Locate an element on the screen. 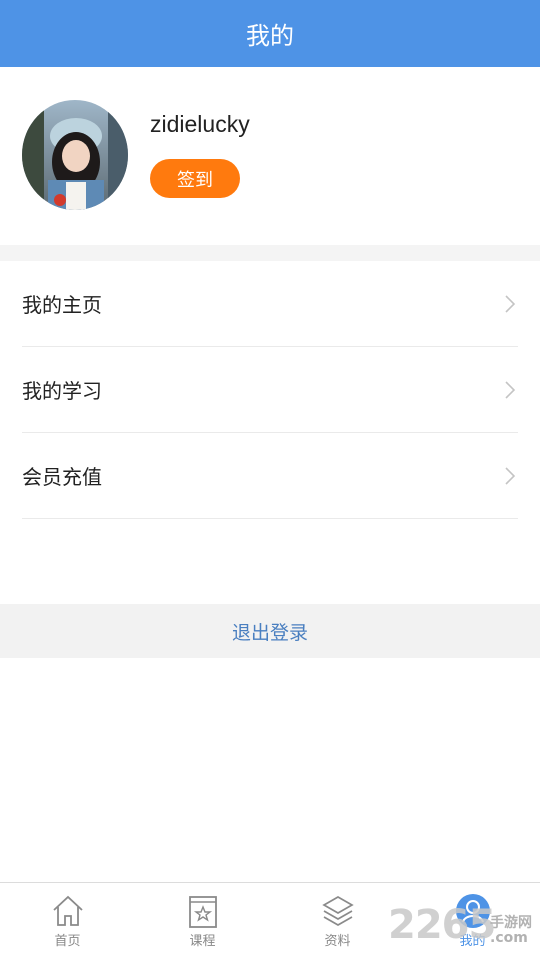 Image resolution: width=540 pixels, height=961 pixels. tab-label: 我的 is located at coordinates (472, 941).